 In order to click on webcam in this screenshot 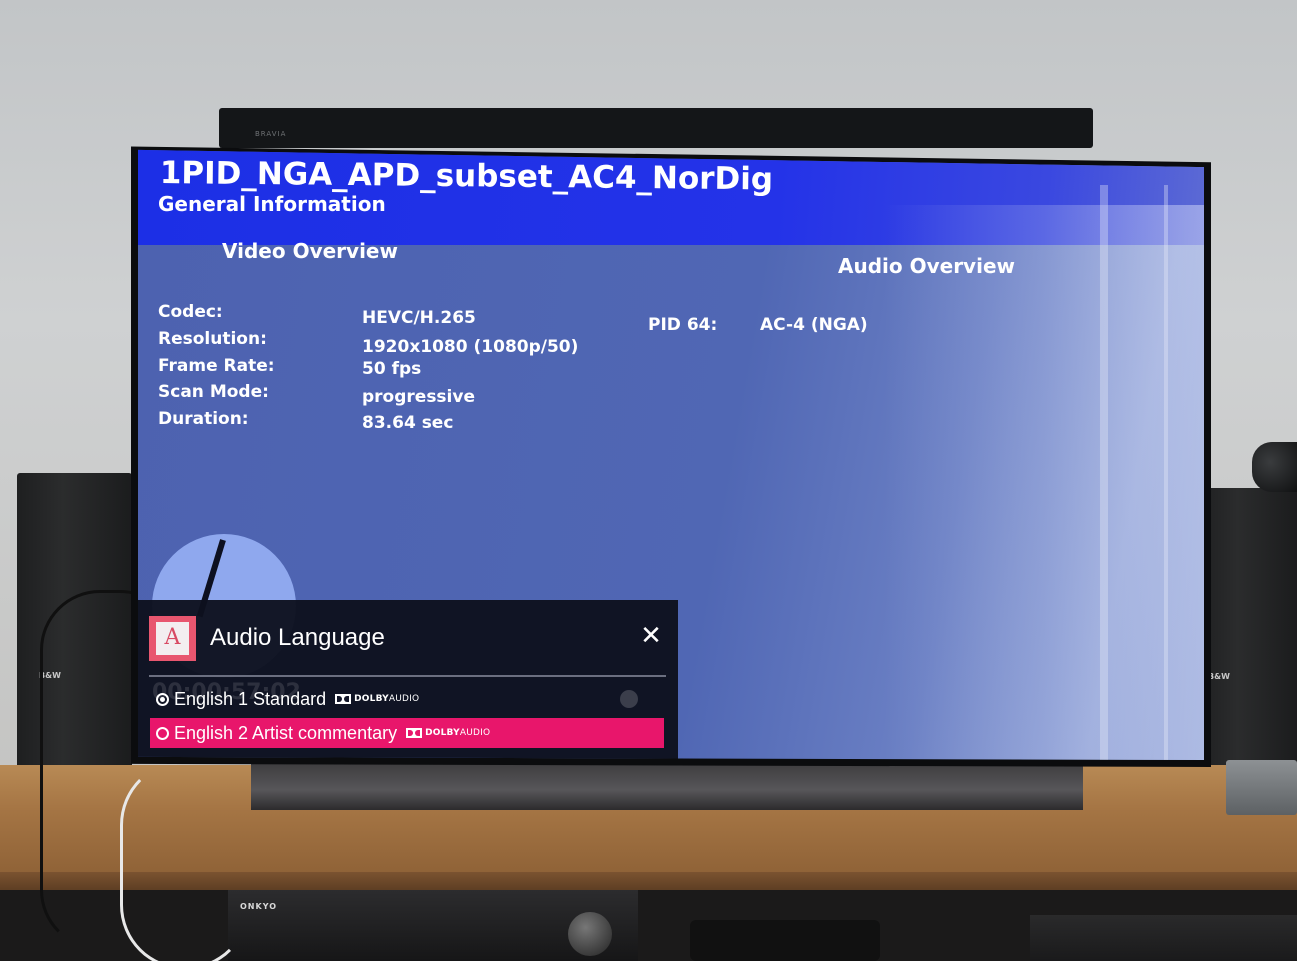, I will do `click(1274, 467)`.